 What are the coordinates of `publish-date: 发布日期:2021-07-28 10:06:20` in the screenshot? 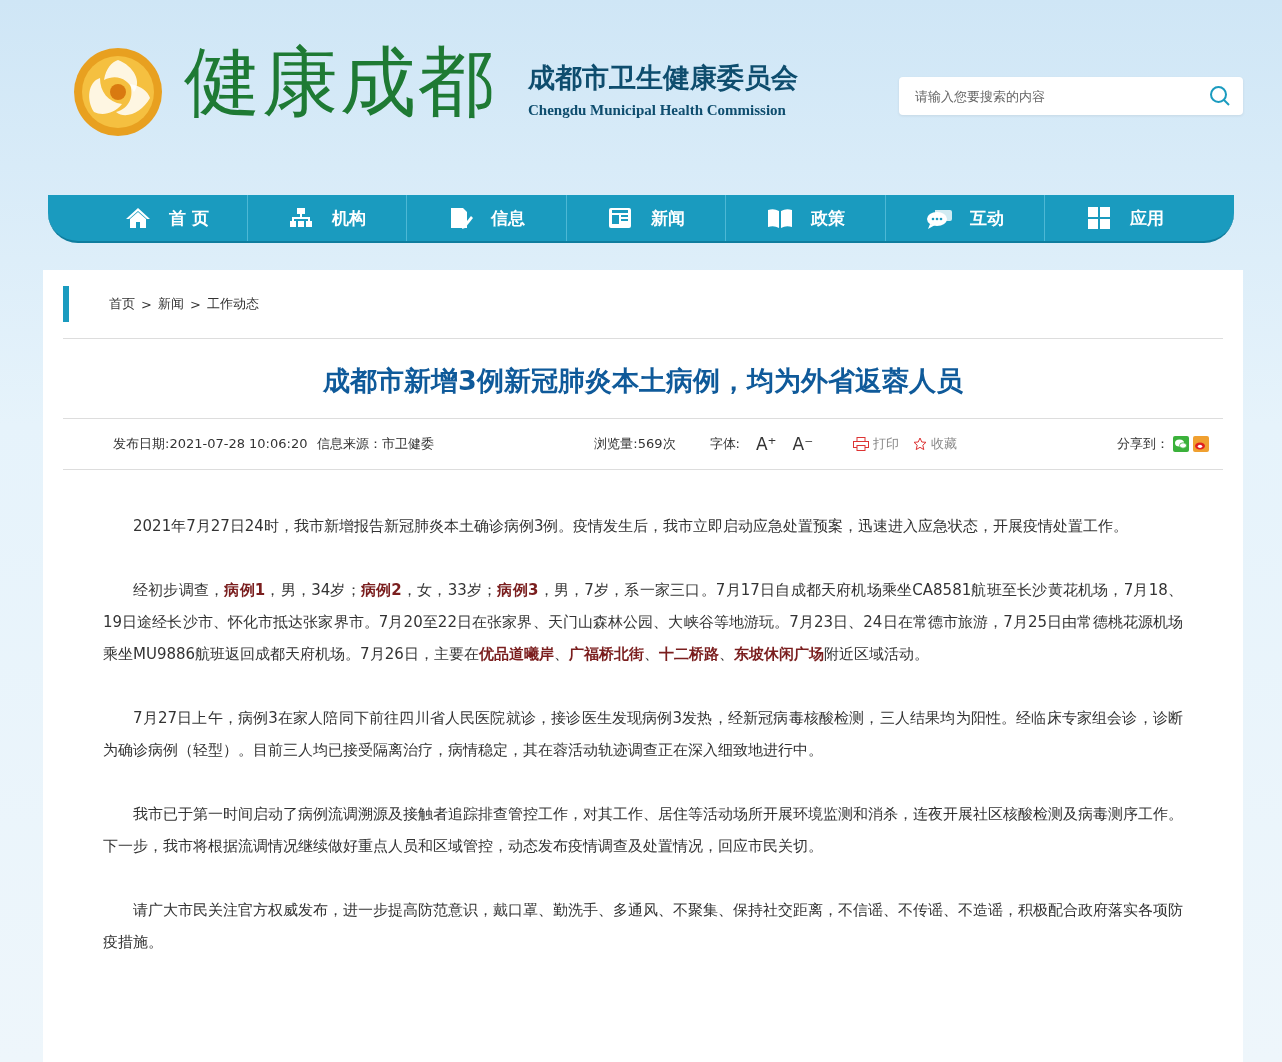 It's located at (210, 444).